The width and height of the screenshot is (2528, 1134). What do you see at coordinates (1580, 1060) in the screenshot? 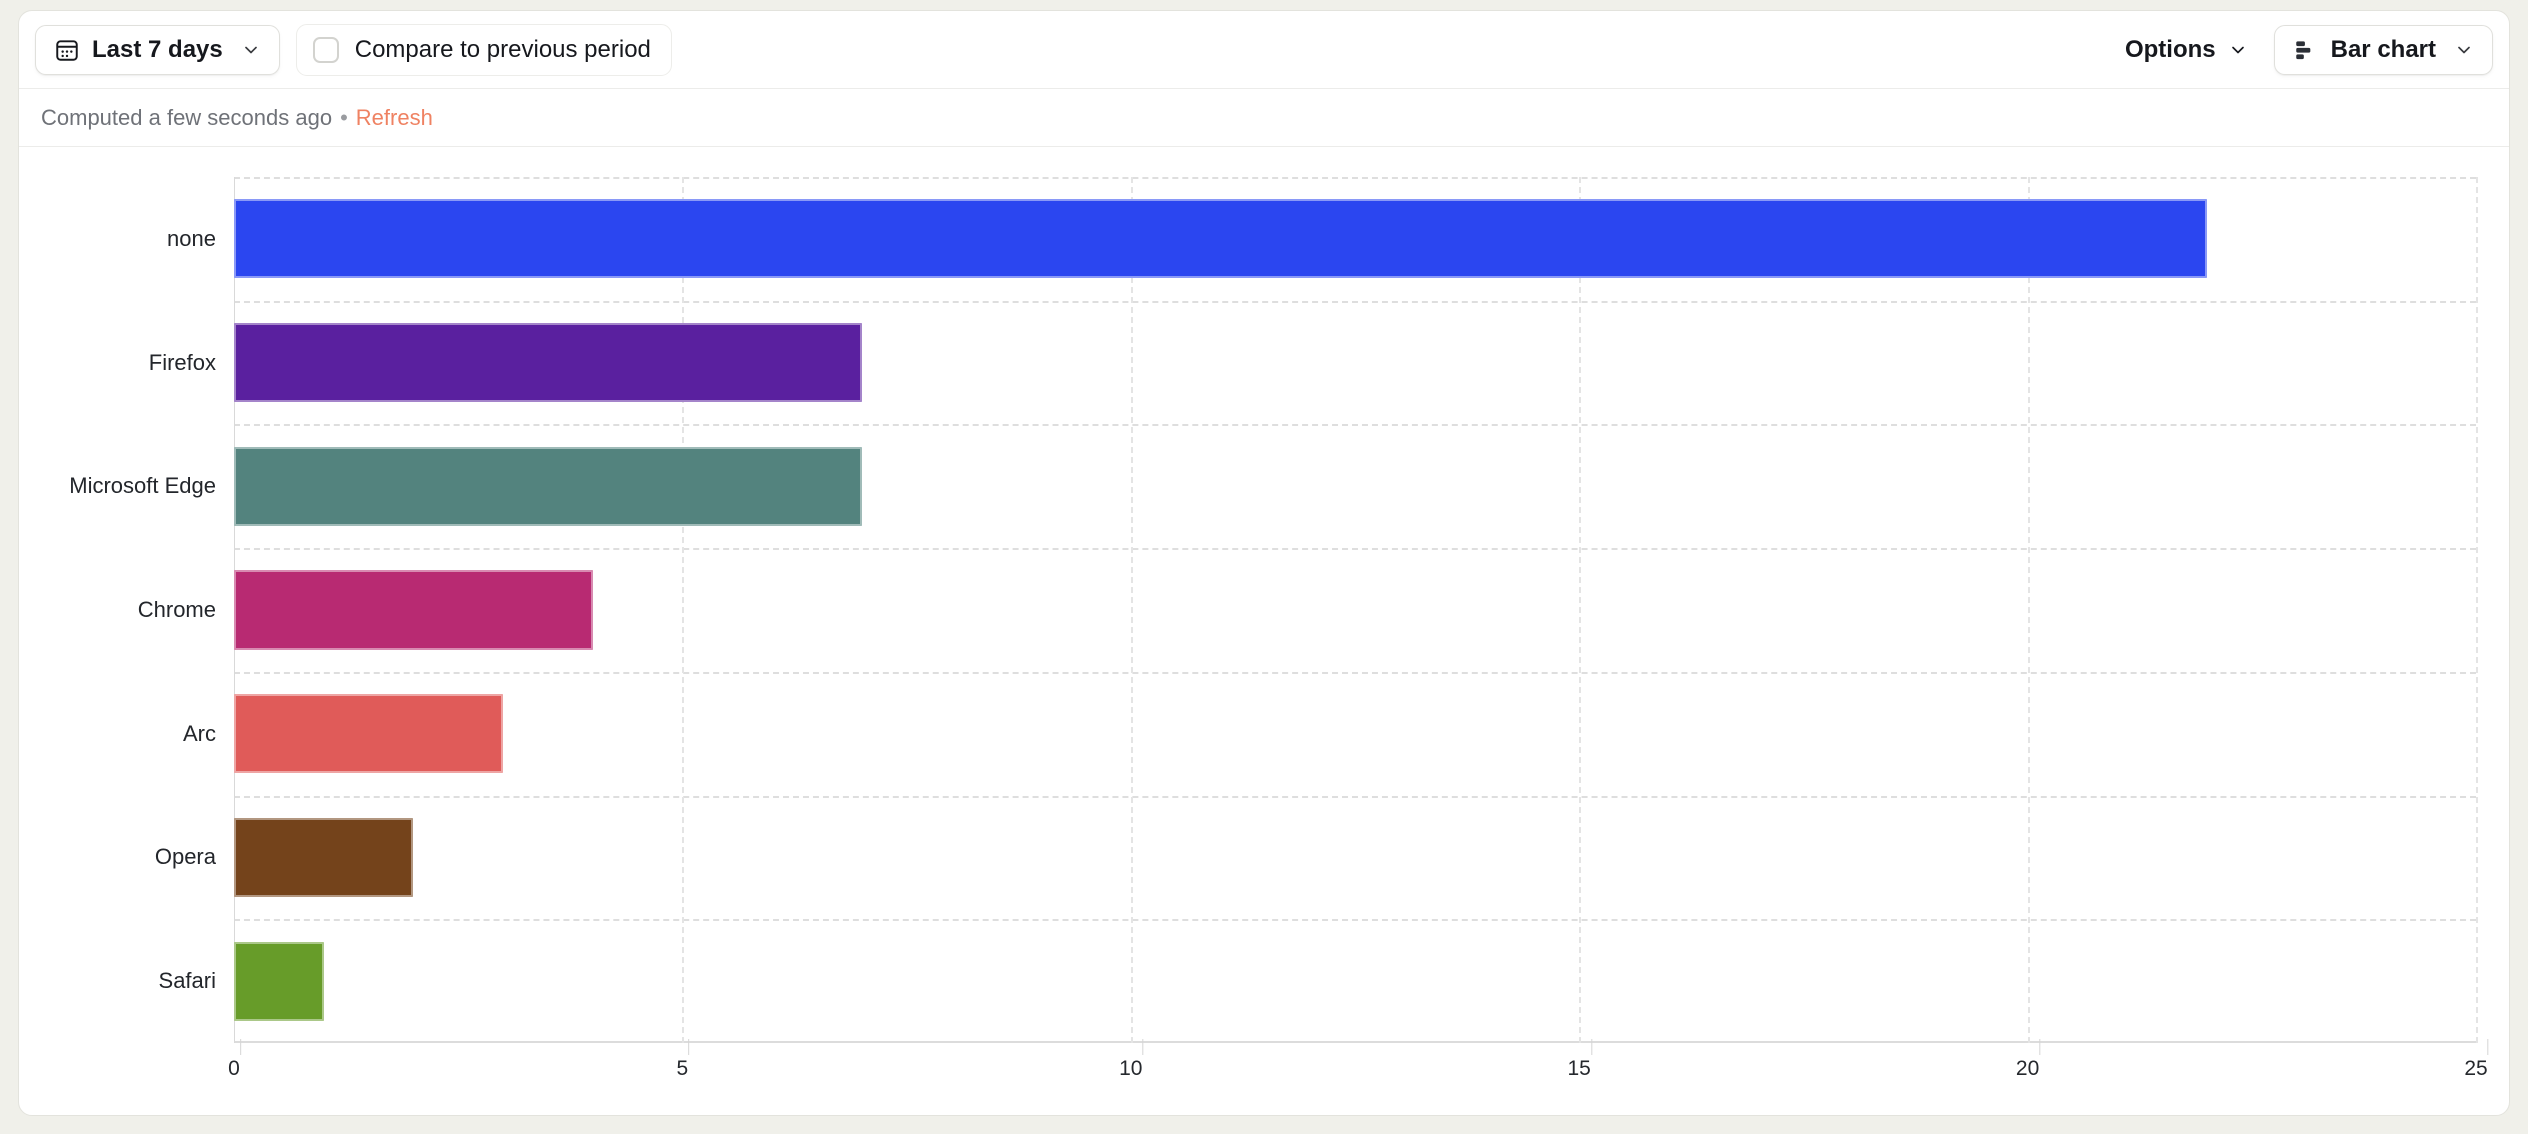
I see `x-tick-label: 15` at bounding box center [1580, 1060].